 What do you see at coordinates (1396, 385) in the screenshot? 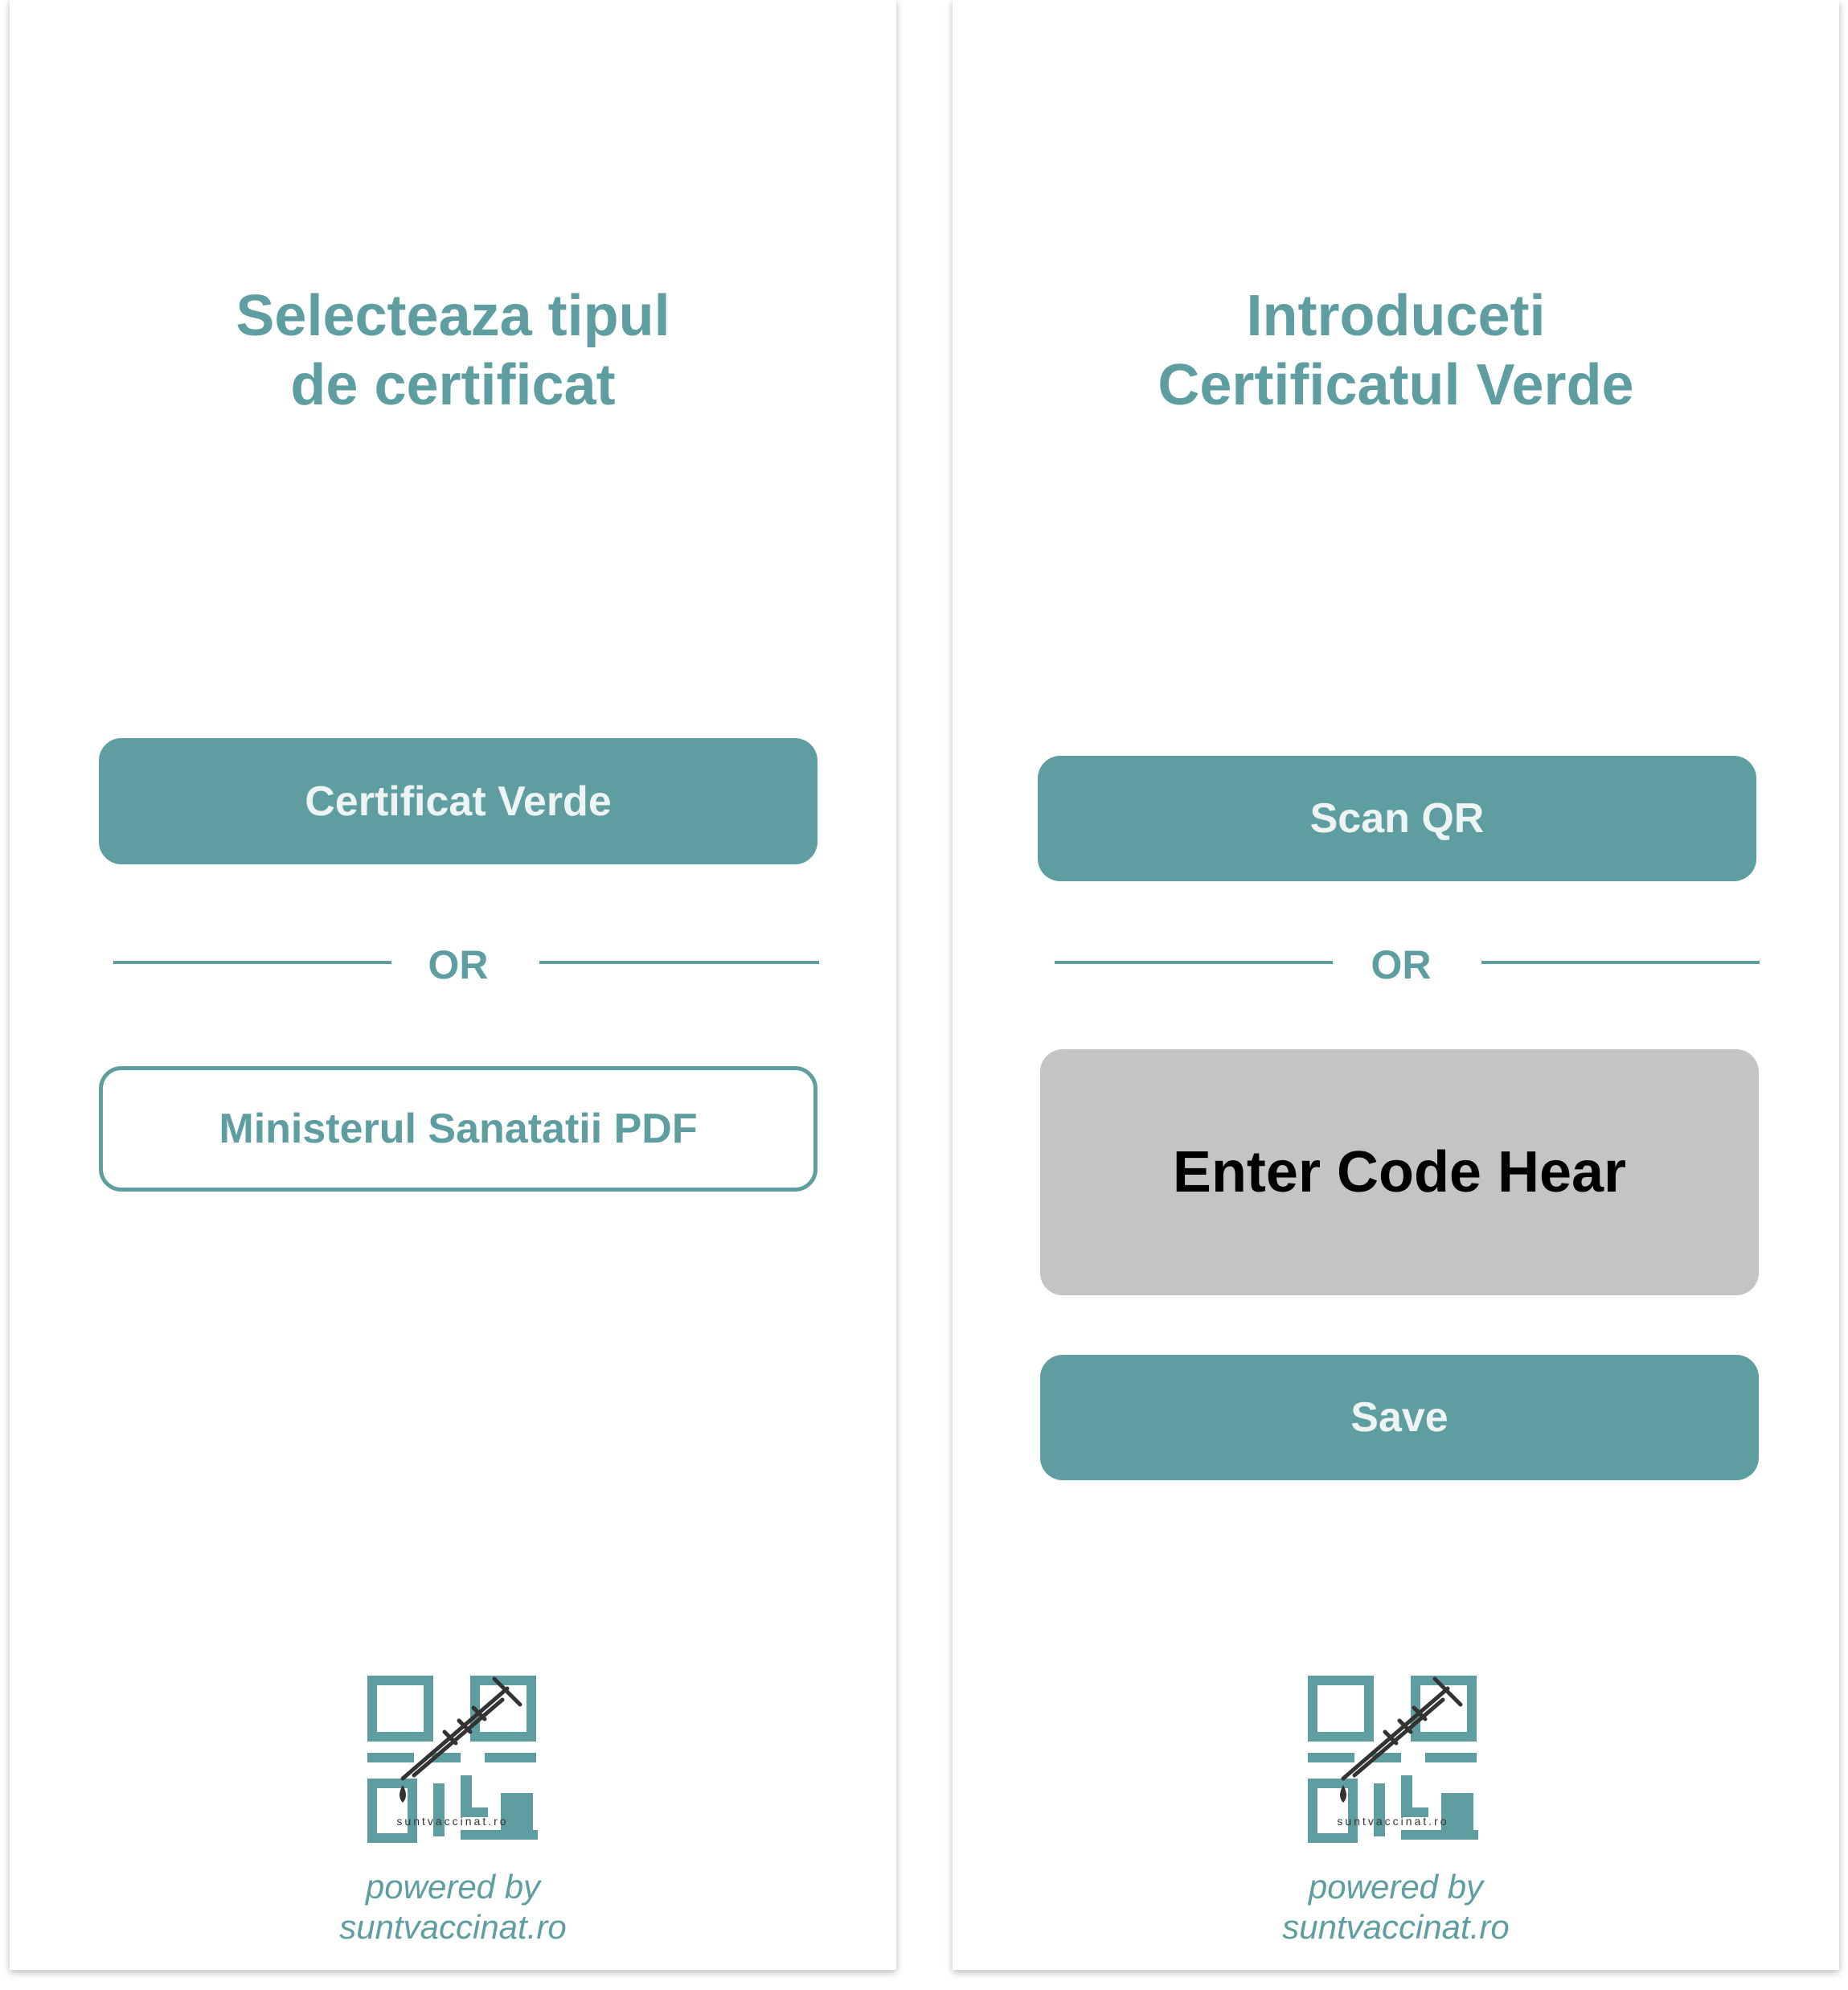
I see `title-line-2: Certificatul Verde` at bounding box center [1396, 385].